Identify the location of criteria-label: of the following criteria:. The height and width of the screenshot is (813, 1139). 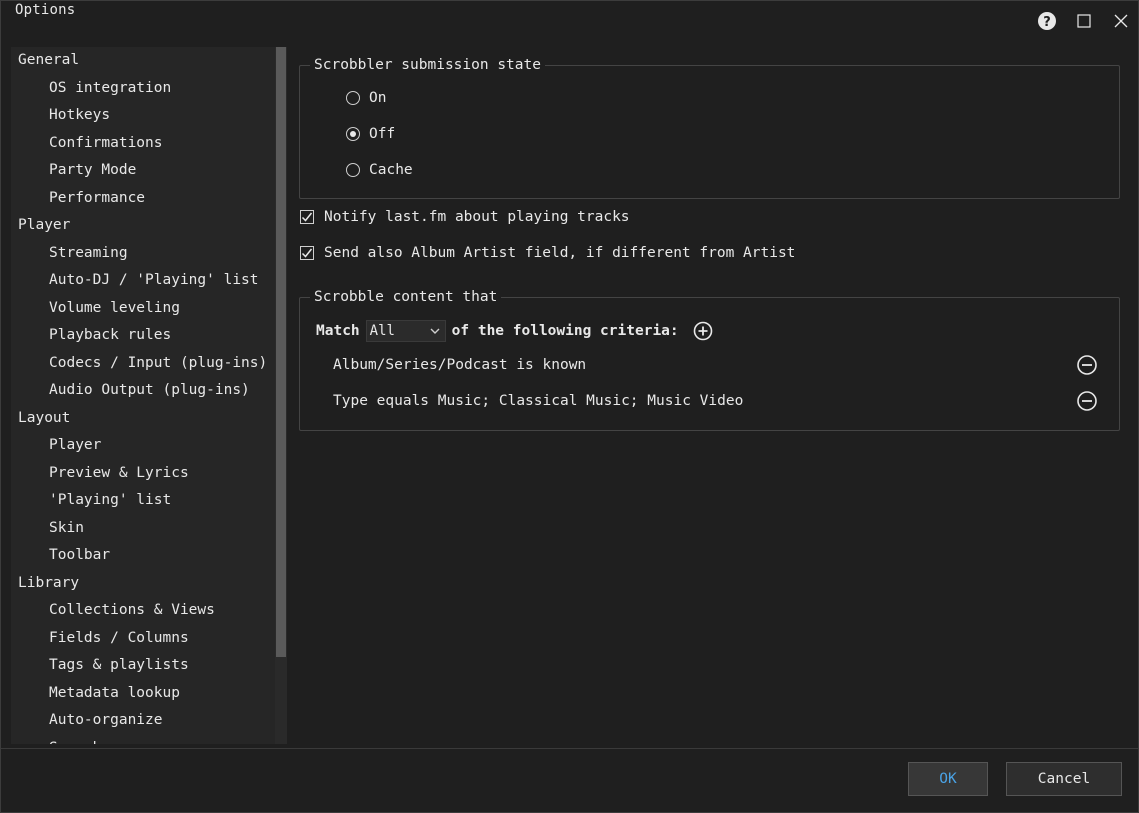
(565, 331).